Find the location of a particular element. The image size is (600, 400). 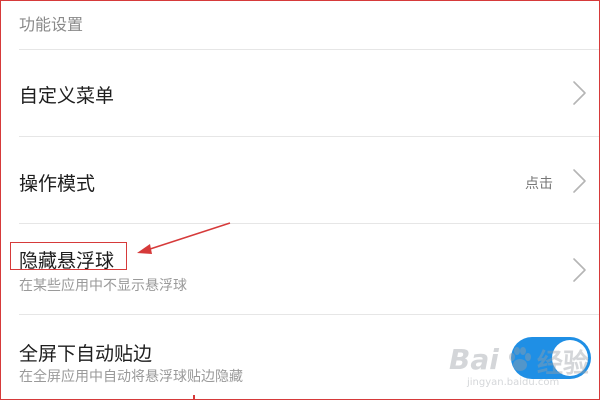

annotation-highlight-box is located at coordinates (68, 256).